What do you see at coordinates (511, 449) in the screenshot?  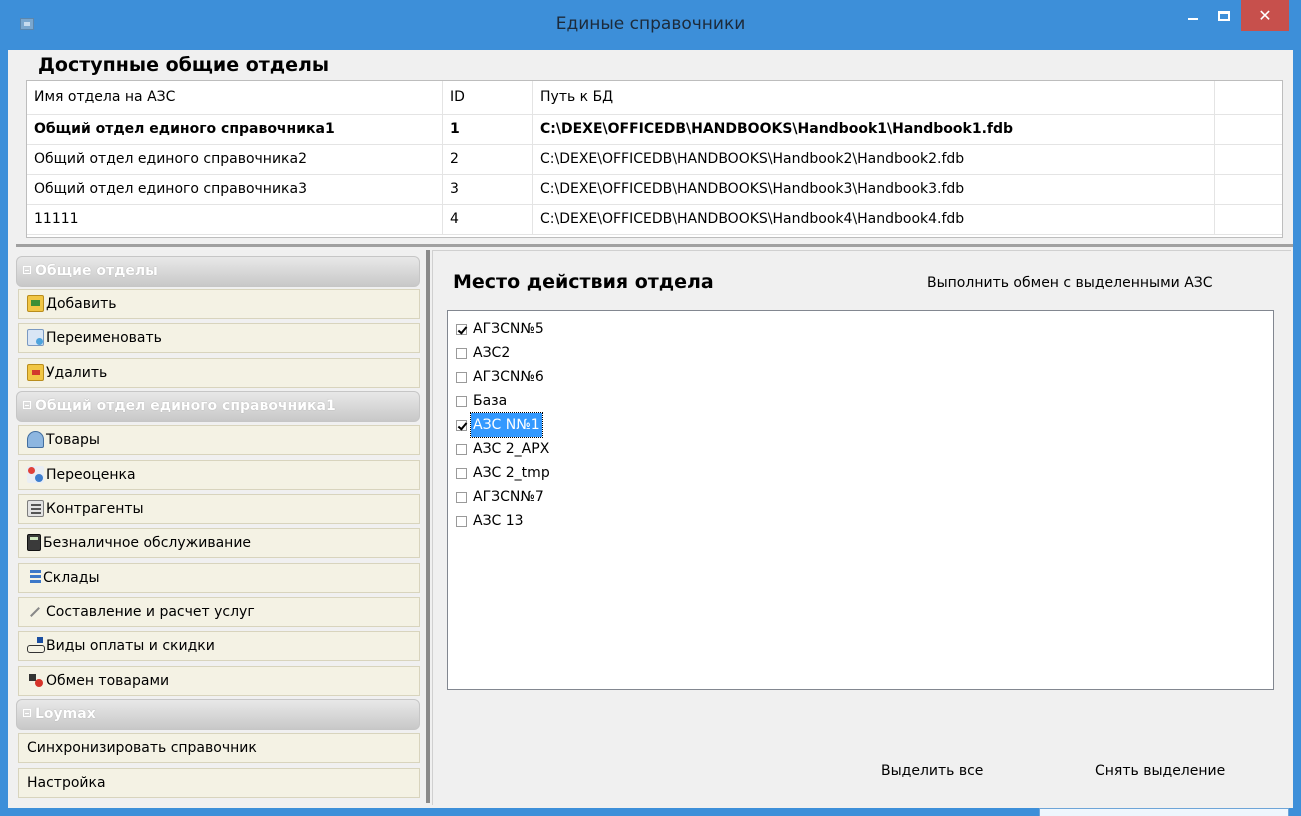 I see `station-label: АЗС 2_АРХ` at bounding box center [511, 449].